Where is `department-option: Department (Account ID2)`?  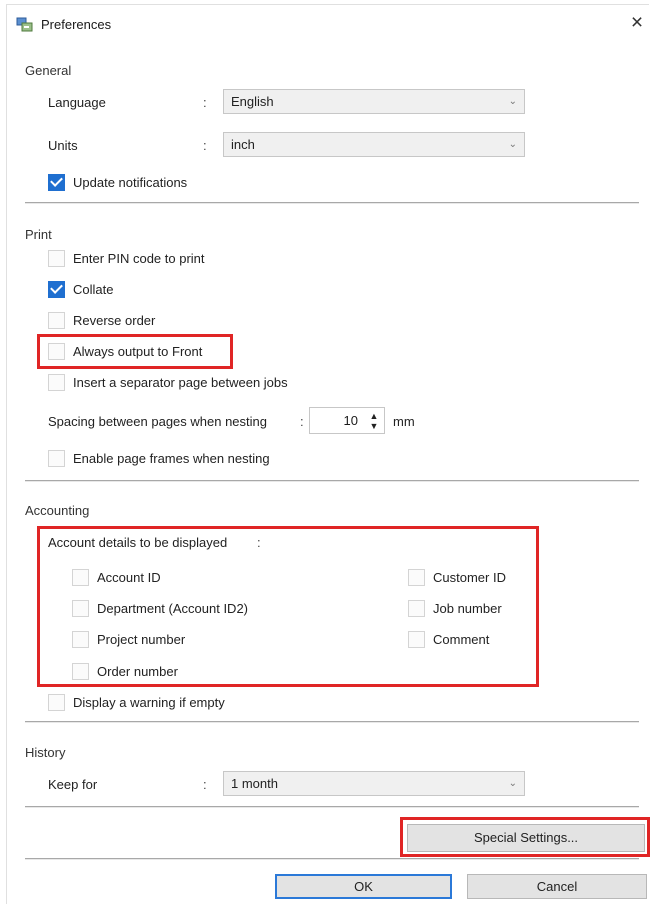
department-option: Department (Account ID2) is located at coordinates (160, 608).